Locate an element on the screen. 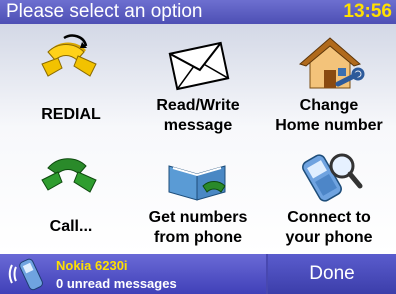 The image size is (396, 294). connect-phone-label-2: your phone is located at coordinates (329, 237).